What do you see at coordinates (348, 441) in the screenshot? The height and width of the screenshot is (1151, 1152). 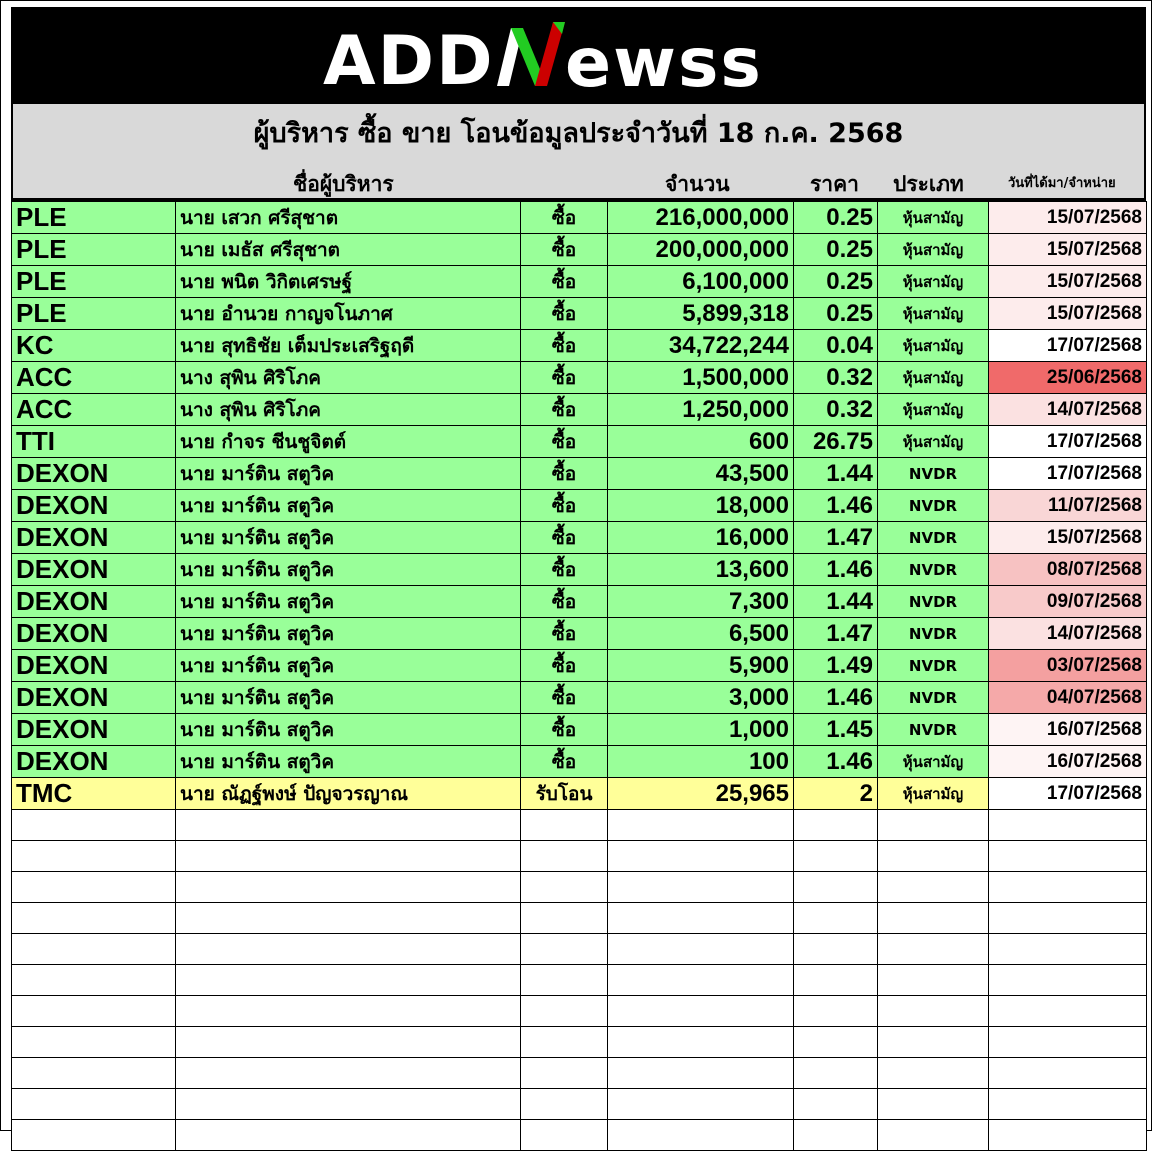 I see `executive-name-cell: นาย กำจร ชีนชูจิตต์` at bounding box center [348, 441].